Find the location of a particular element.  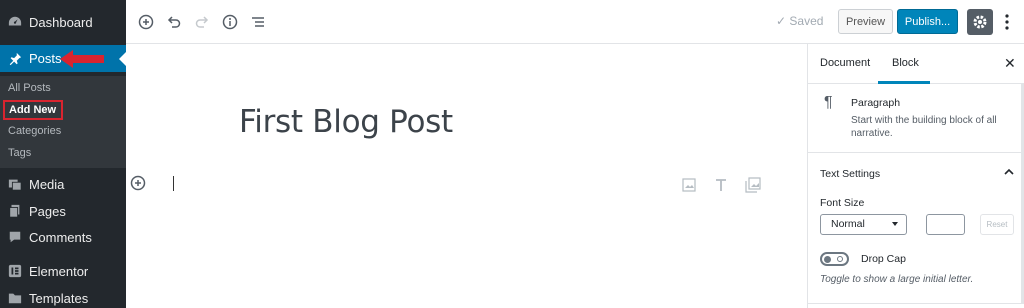

list-icon is located at coordinates (258, 22).